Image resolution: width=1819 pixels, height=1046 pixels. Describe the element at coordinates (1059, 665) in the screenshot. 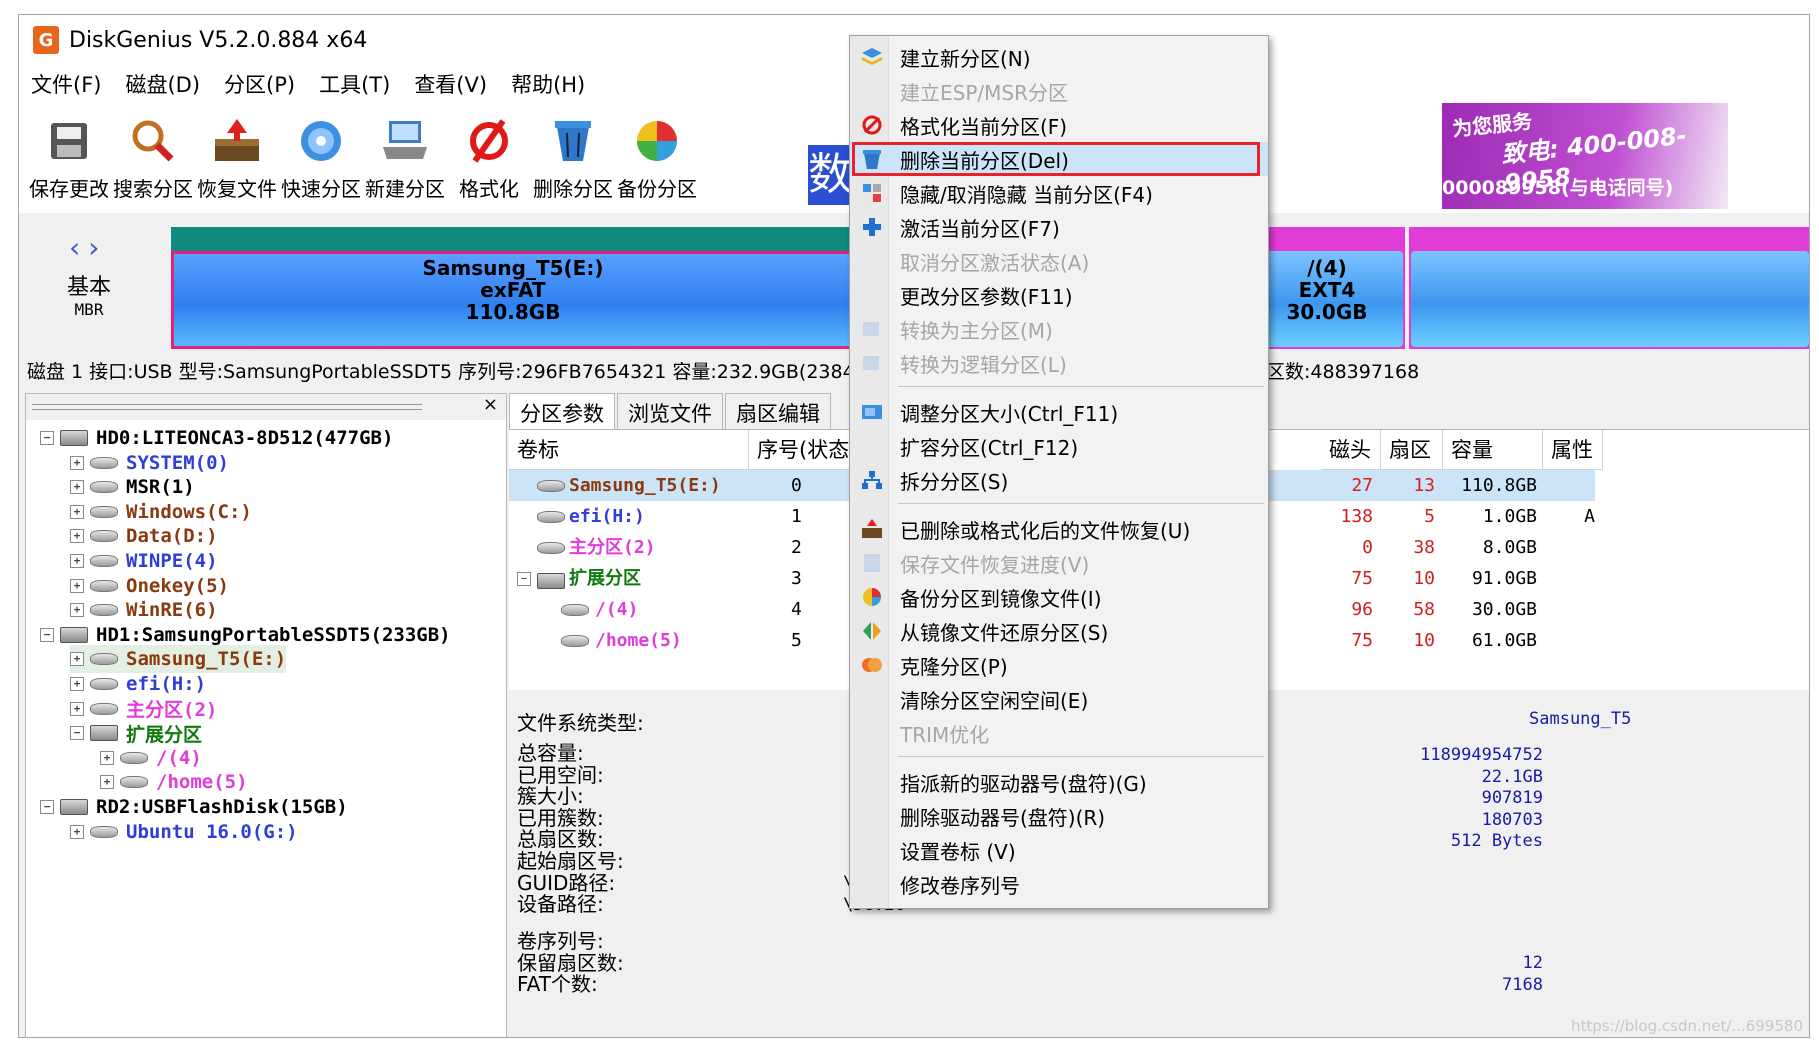

I see `context-menu-item: 克隆分区(P)` at that location.